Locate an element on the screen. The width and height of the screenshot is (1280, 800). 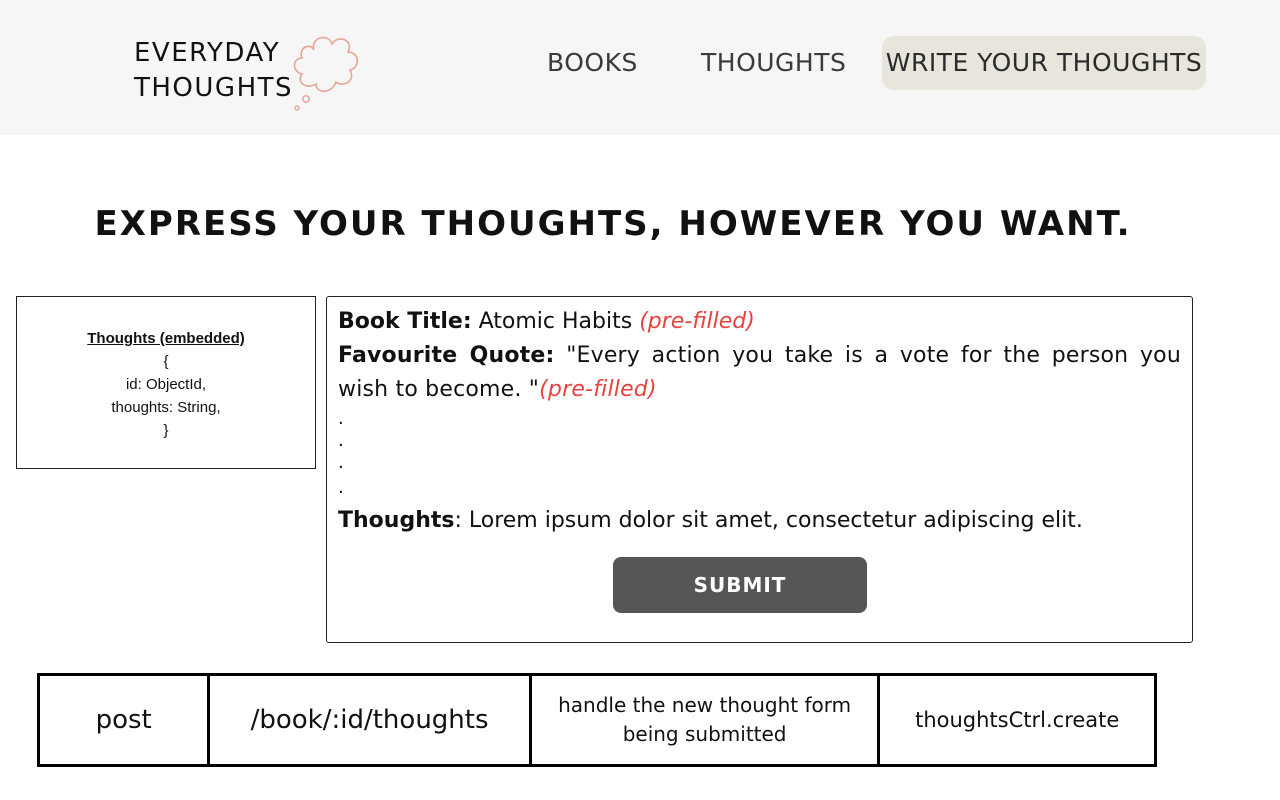
thought-cloud-icon is located at coordinates (326, 73).